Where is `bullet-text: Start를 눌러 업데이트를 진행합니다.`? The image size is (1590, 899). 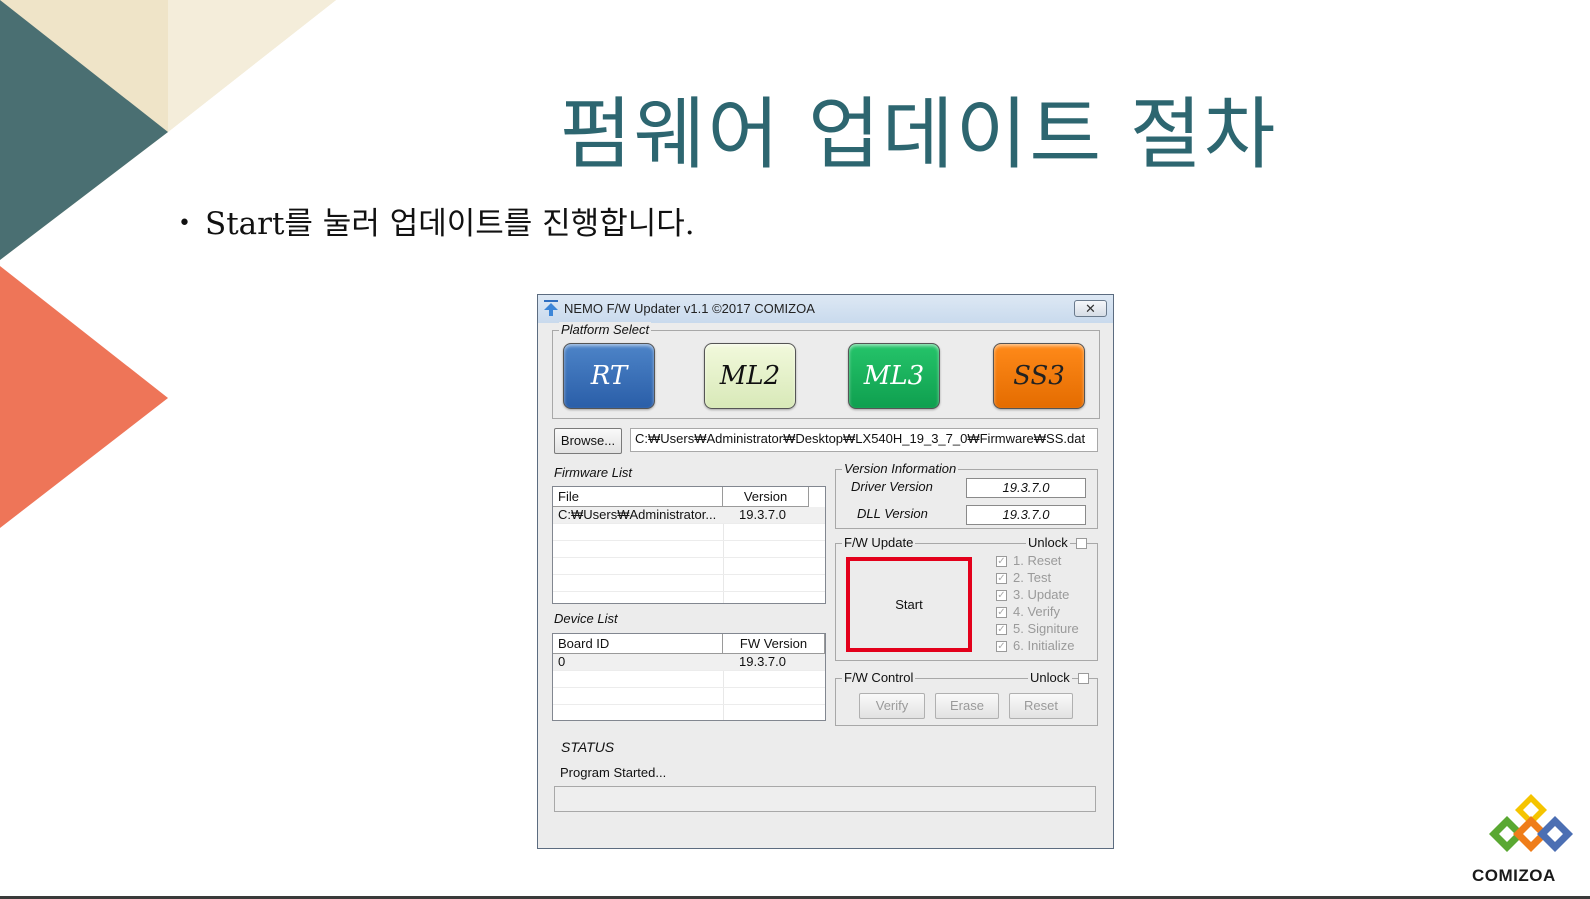
bullet-text: Start를 눌러 업데이트를 진행합니다. is located at coordinates (449, 224).